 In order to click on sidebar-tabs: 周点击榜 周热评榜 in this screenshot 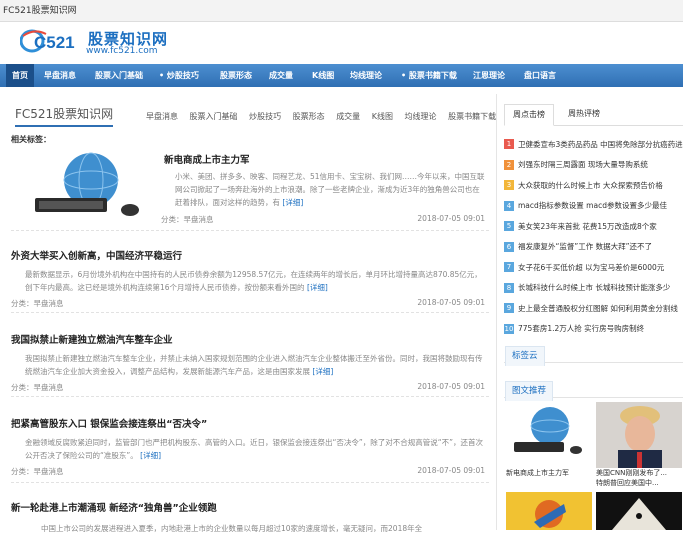, I will do `click(593, 115)`.